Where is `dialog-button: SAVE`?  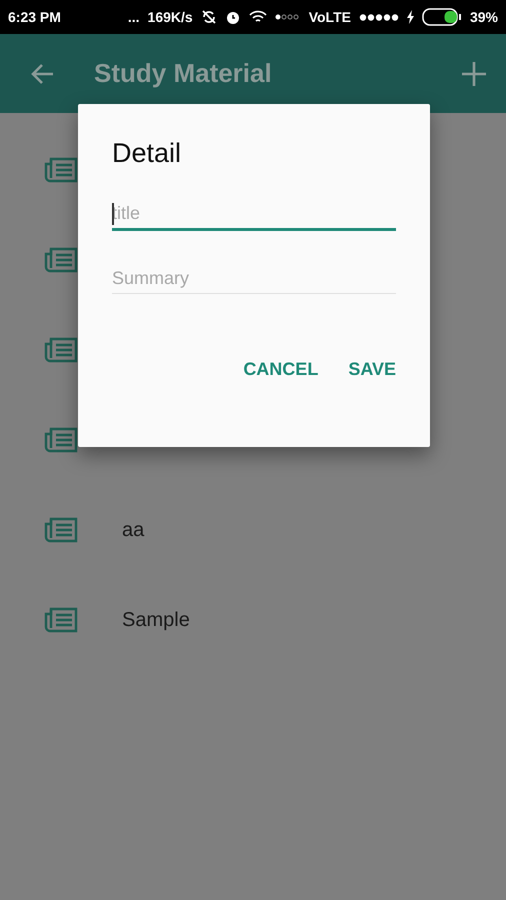 dialog-button: SAVE is located at coordinates (372, 369).